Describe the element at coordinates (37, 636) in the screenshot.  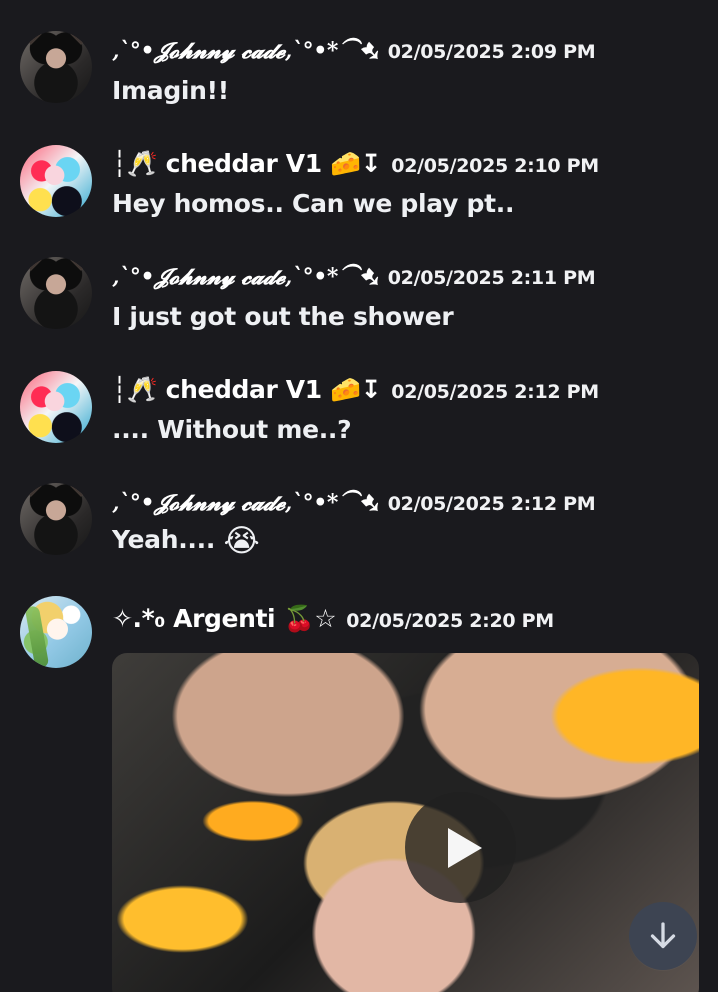
I see `vine-decoration-icon` at that location.